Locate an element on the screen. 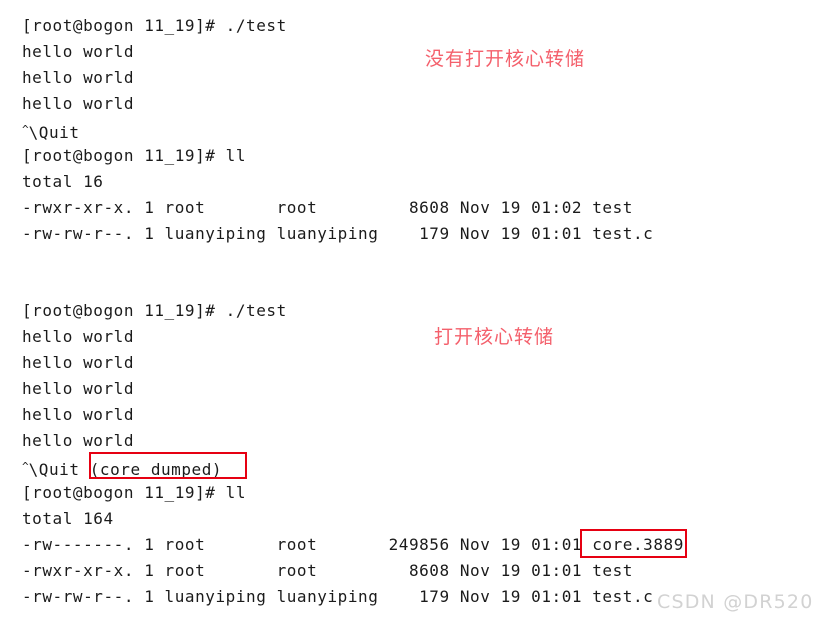 This screenshot has width=814, height=621. terminal-line-signal-quit-core: ^\Quit (core dumped) is located at coordinates (122, 468).